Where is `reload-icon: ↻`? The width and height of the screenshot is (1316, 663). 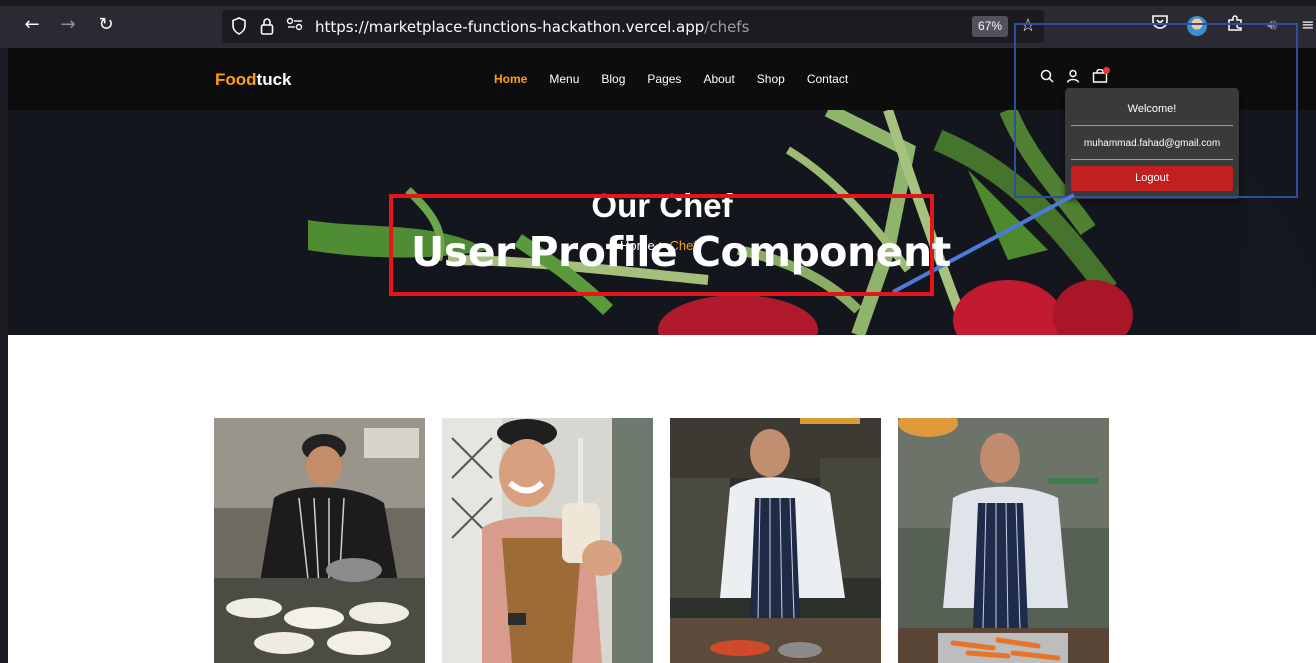 reload-icon: ↻ is located at coordinates (106, 25).